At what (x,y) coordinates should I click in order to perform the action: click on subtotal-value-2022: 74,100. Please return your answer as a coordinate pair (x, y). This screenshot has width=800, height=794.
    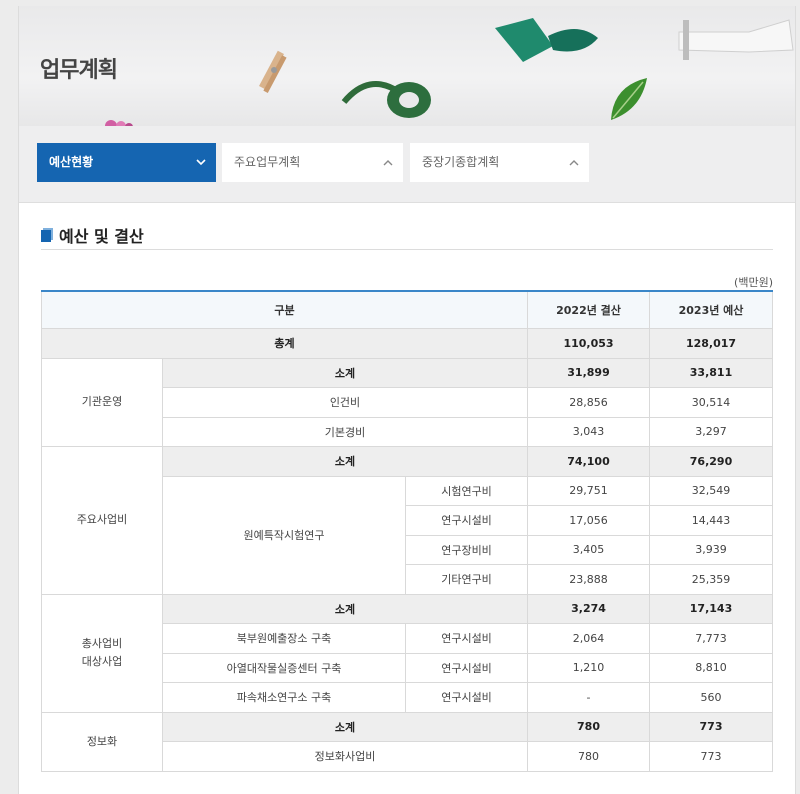
    Looking at the image, I should click on (589, 461).